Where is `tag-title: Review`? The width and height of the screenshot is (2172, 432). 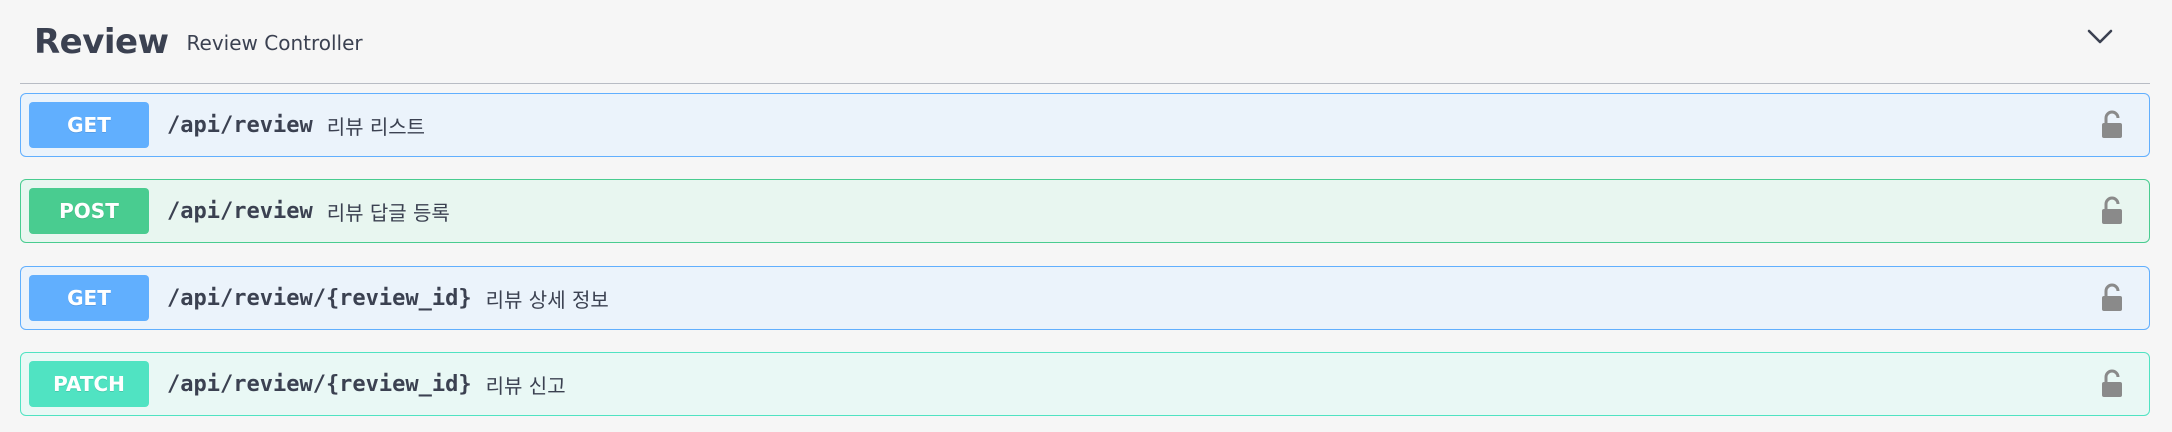 tag-title: Review is located at coordinates (101, 41).